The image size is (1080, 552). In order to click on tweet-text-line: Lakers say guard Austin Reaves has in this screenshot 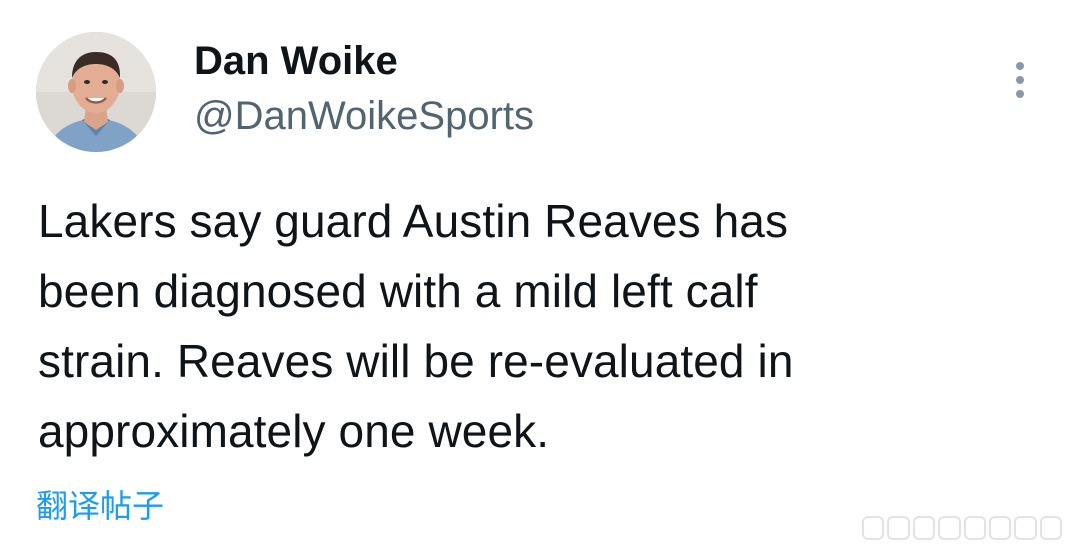, I will do `click(413, 221)`.